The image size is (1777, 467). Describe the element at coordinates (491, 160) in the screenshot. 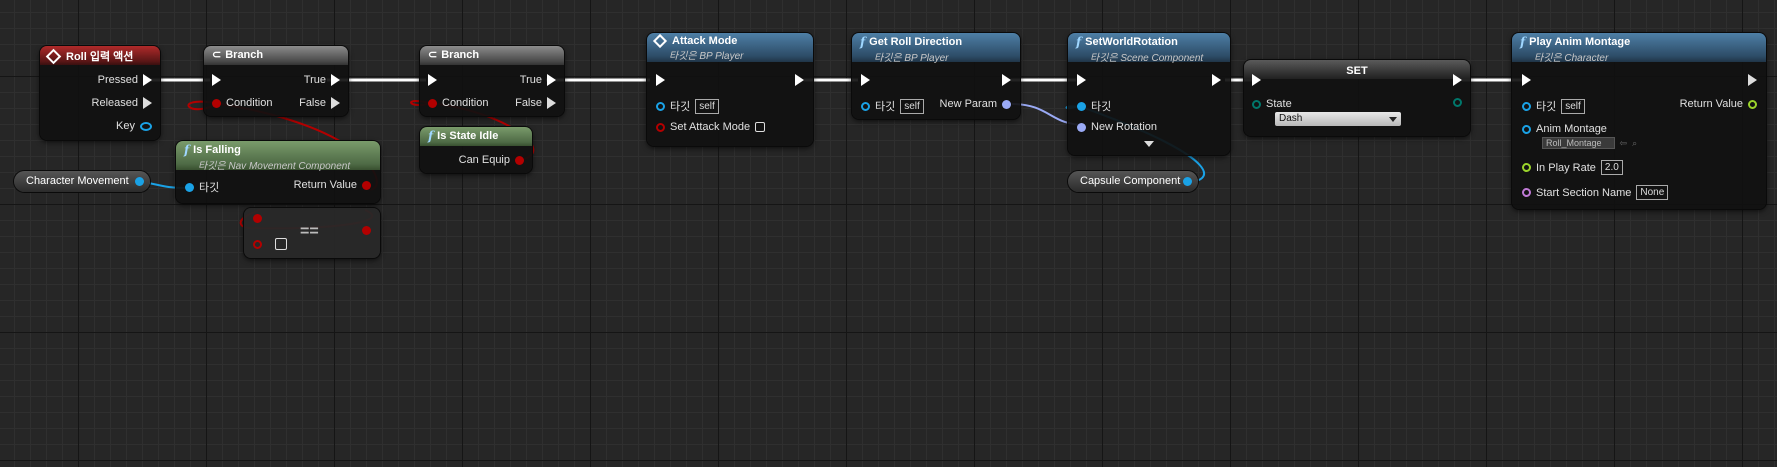

I see `can-equip-pin: Can Equip` at that location.